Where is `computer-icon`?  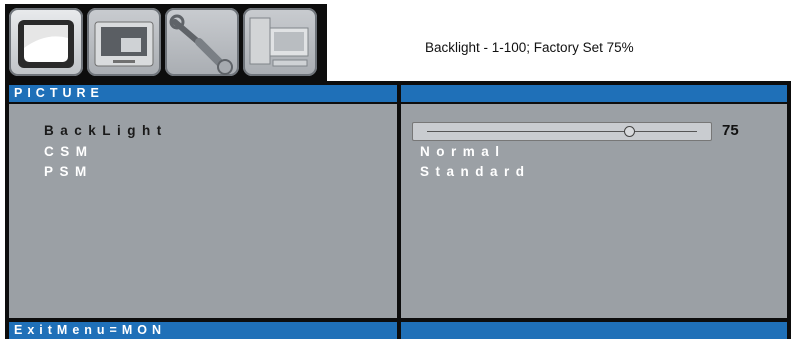
computer-icon is located at coordinates (279, 42).